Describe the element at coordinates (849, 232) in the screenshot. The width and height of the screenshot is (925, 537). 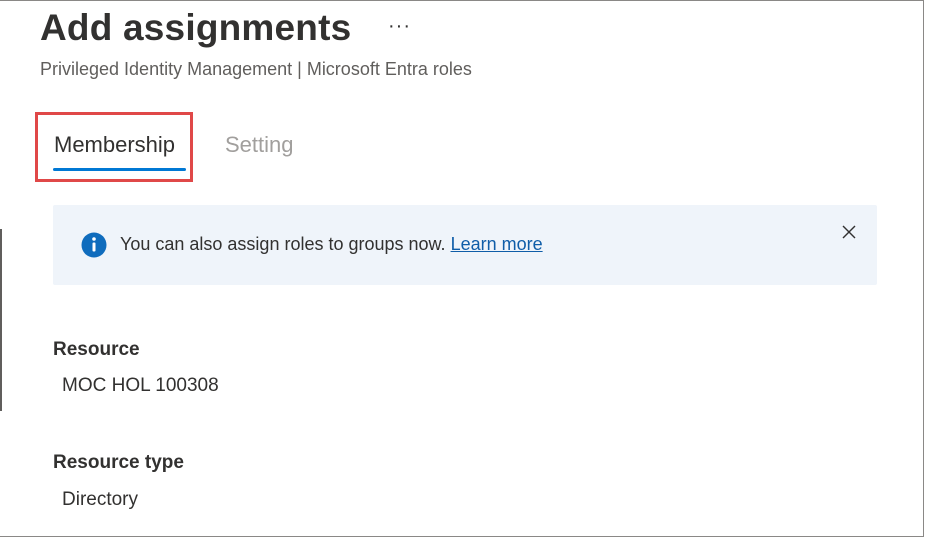
I see `close-icon` at that location.